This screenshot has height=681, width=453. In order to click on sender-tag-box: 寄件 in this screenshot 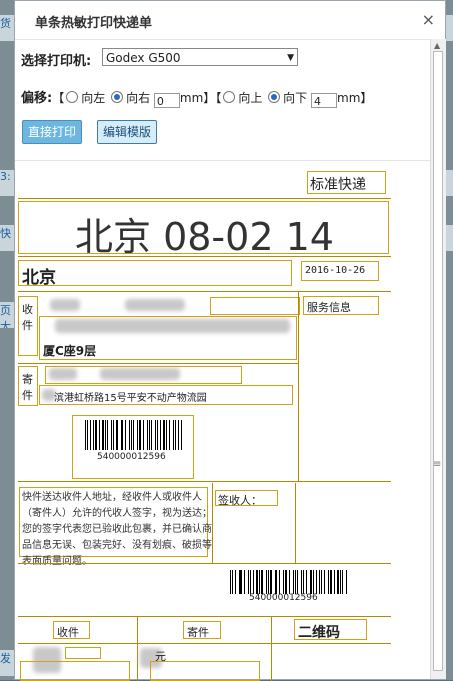, I will do `click(28, 386)`.